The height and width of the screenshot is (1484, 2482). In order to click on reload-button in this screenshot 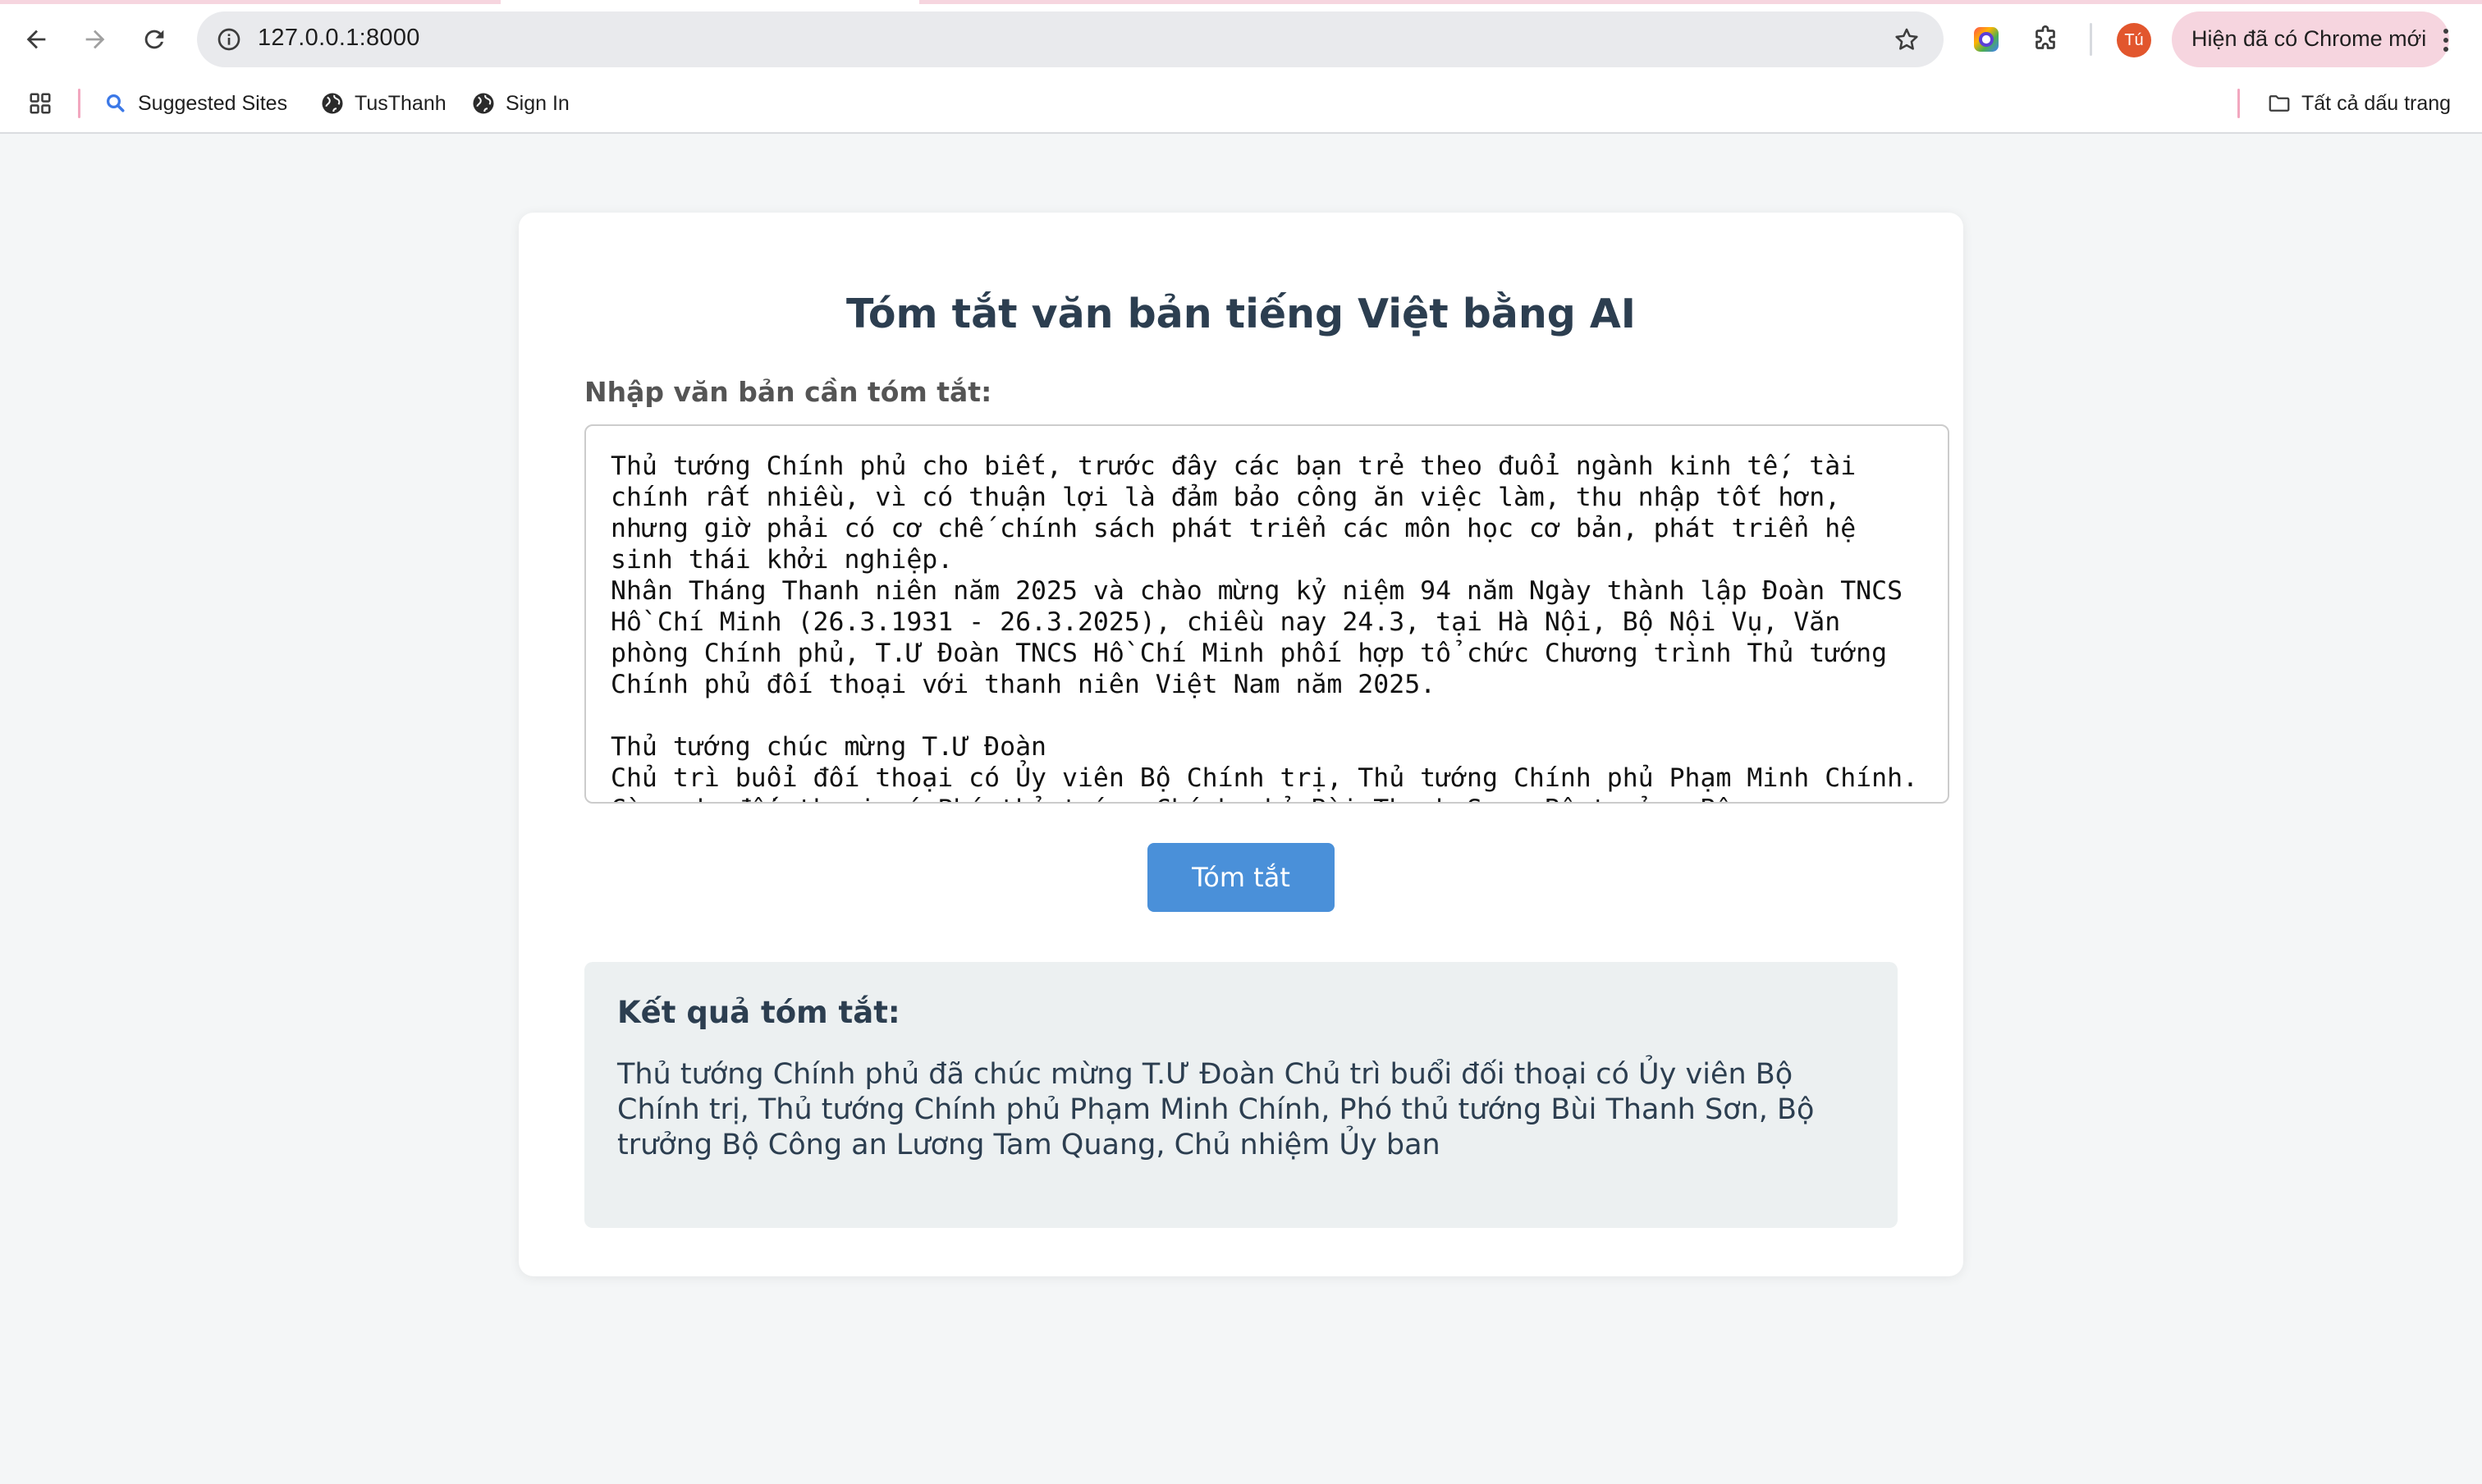, I will do `click(154, 39)`.